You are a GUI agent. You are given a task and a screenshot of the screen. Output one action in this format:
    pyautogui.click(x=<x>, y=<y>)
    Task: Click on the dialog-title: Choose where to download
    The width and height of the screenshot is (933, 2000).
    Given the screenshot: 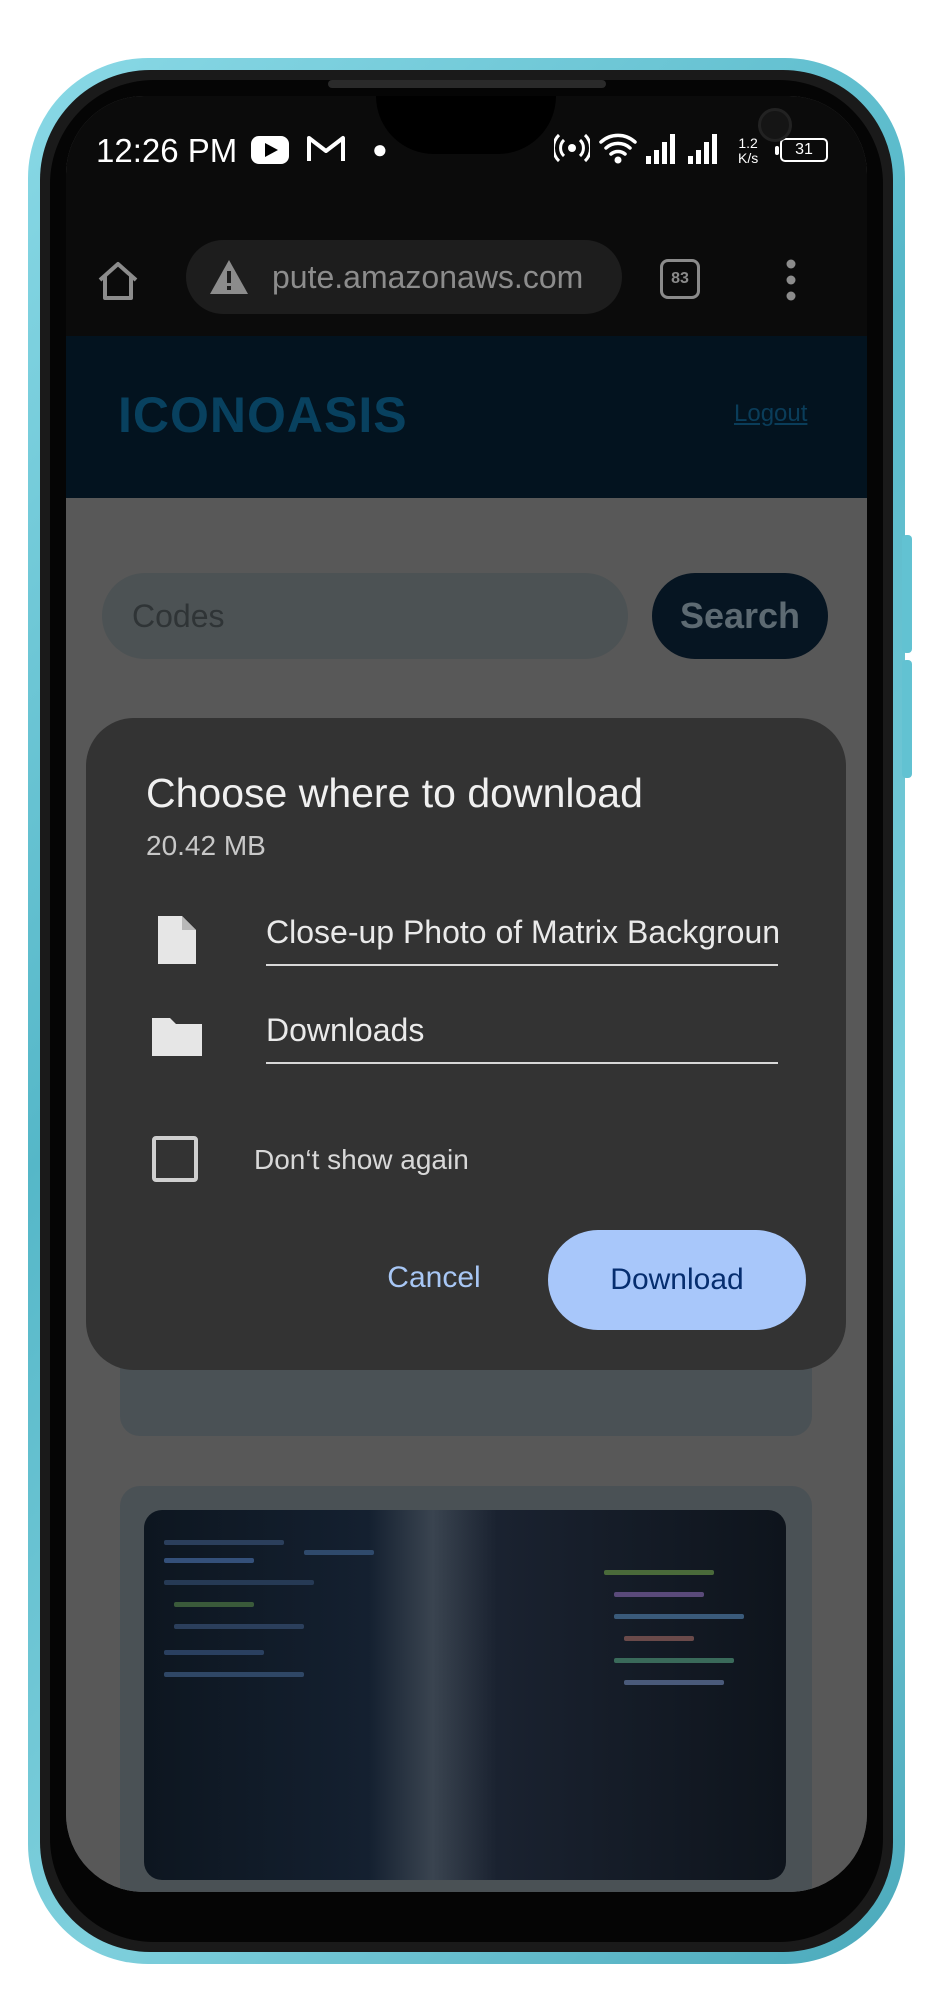 What is the action you would take?
    pyautogui.click(x=394, y=793)
    